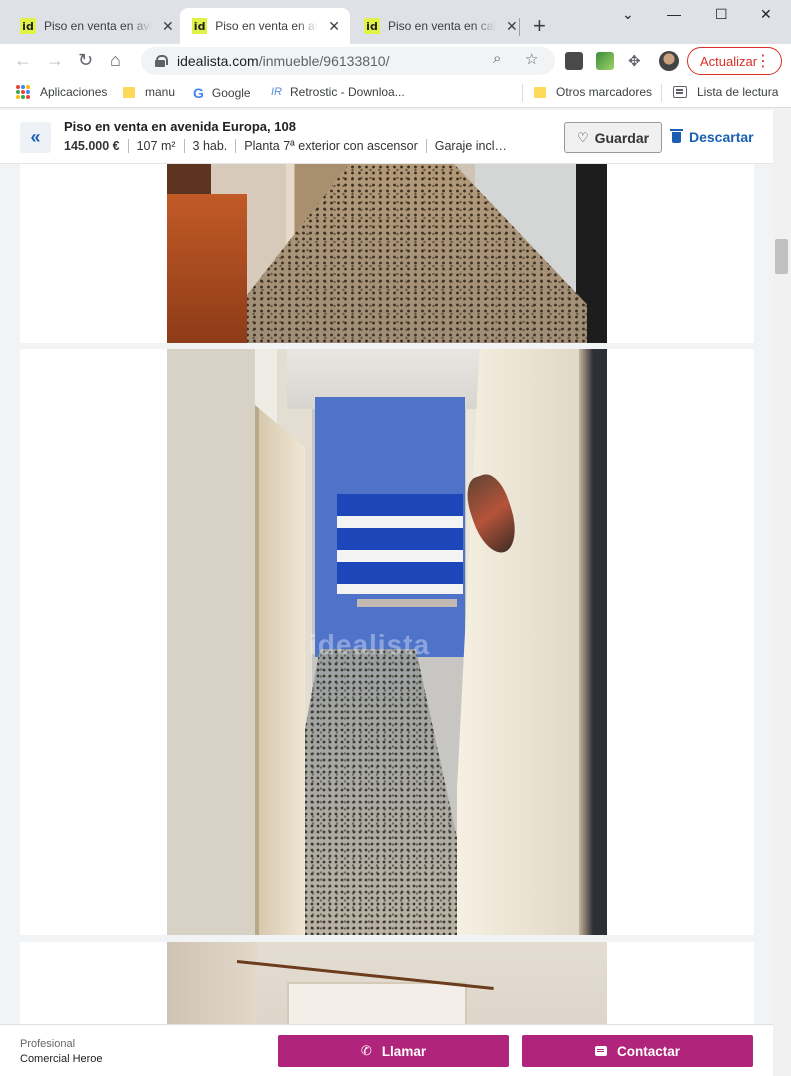  What do you see at coordinates (729, 61) in the screenshot?
I see `update-label: Actualizar` at bounding box center [729, 61].